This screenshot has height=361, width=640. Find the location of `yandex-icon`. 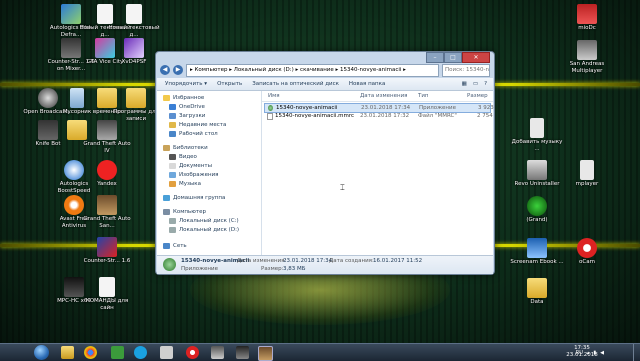

yandex-icon is located at coordinates (107, 170).